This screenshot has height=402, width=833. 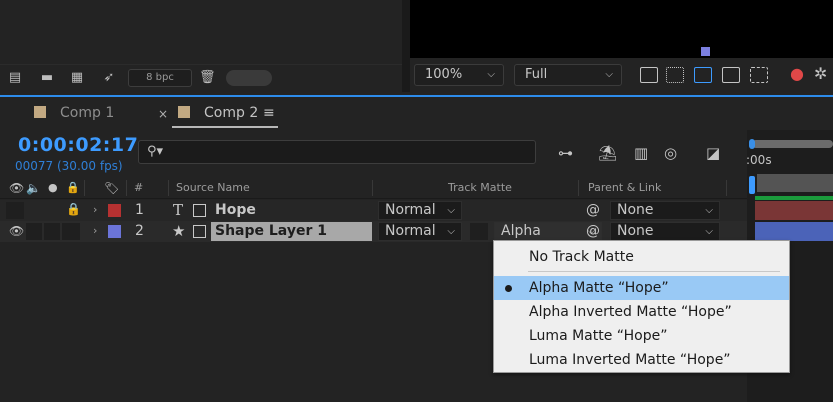 What do you see at coordinates (444, 74) in the screenshot?
I see `magnification-value: 100%` at bounding box center [444, 74].